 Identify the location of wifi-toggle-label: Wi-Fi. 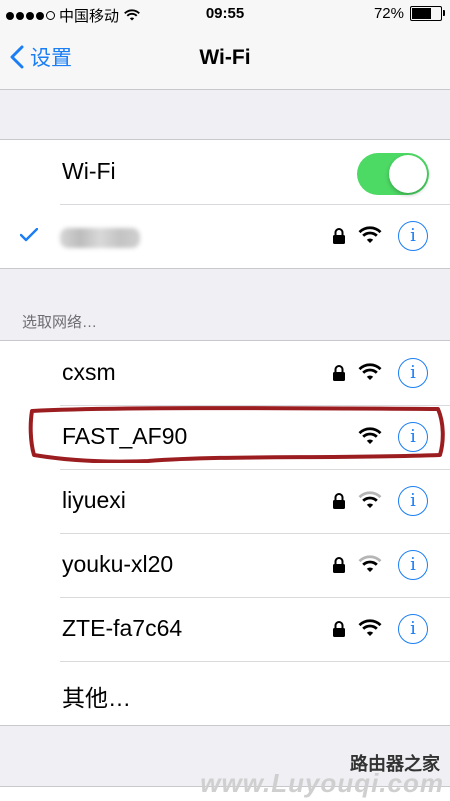
(89, 171).